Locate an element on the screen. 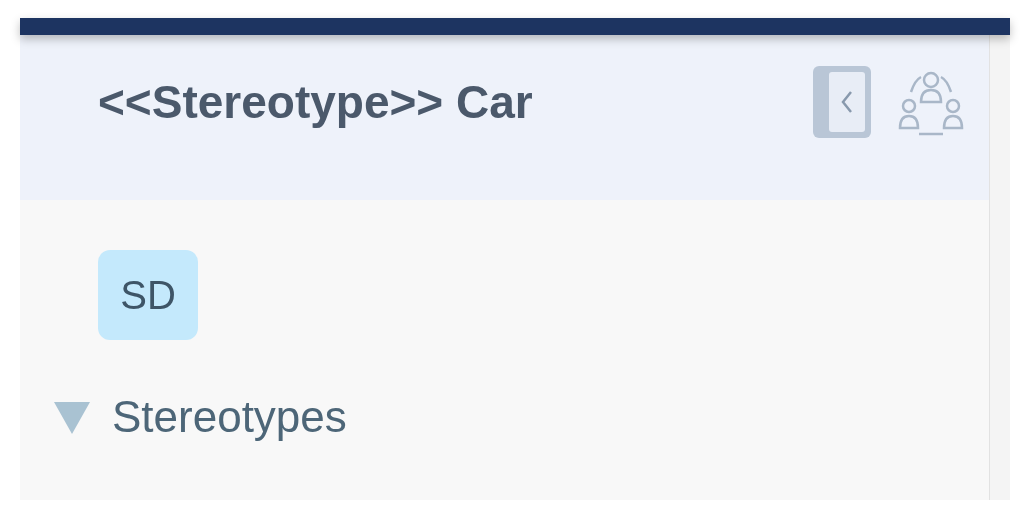 Image resolution: width=1033 pixels, height=519 pixels. panel-title: <<Stereotype>> Car is located at coordinates (315, 102).